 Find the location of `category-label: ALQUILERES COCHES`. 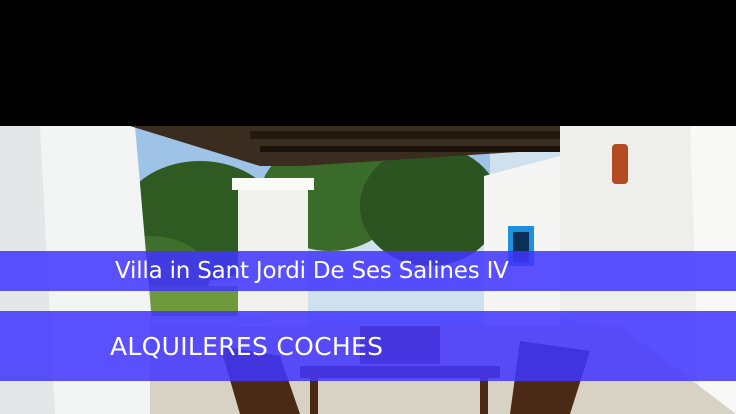

category-label: ALQUILERES COCHES is located at coordinates (246, 346).